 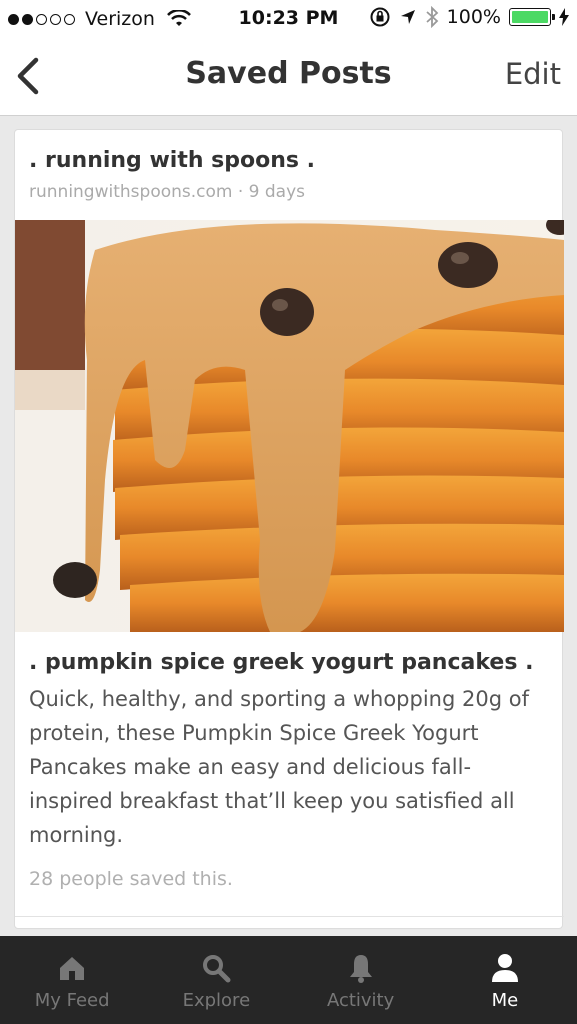 I want to click on home-icon, so click(x=72, y=968).